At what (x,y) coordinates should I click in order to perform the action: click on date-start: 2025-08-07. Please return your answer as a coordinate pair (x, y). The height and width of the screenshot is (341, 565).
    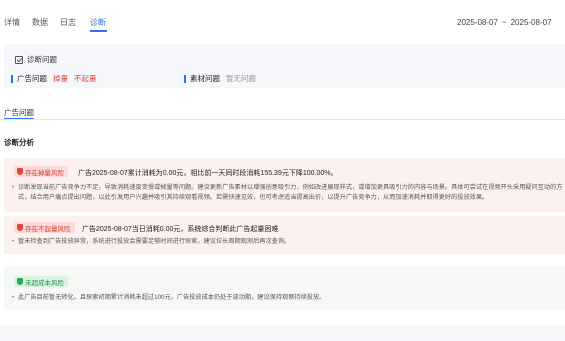
    Looking at the image, I should click on (477, 22).